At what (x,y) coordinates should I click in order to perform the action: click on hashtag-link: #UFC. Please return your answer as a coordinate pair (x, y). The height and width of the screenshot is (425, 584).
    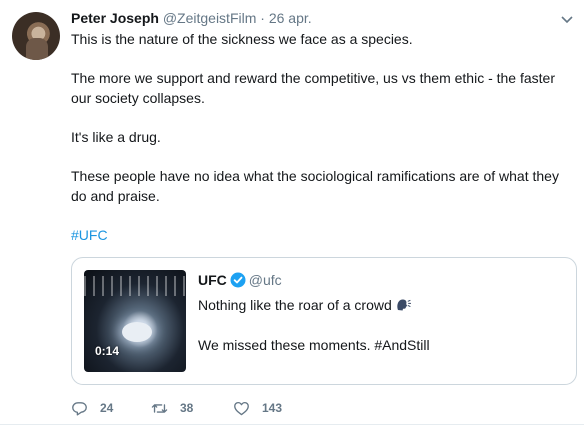
    Looking at the image, I should click on (89, 235).